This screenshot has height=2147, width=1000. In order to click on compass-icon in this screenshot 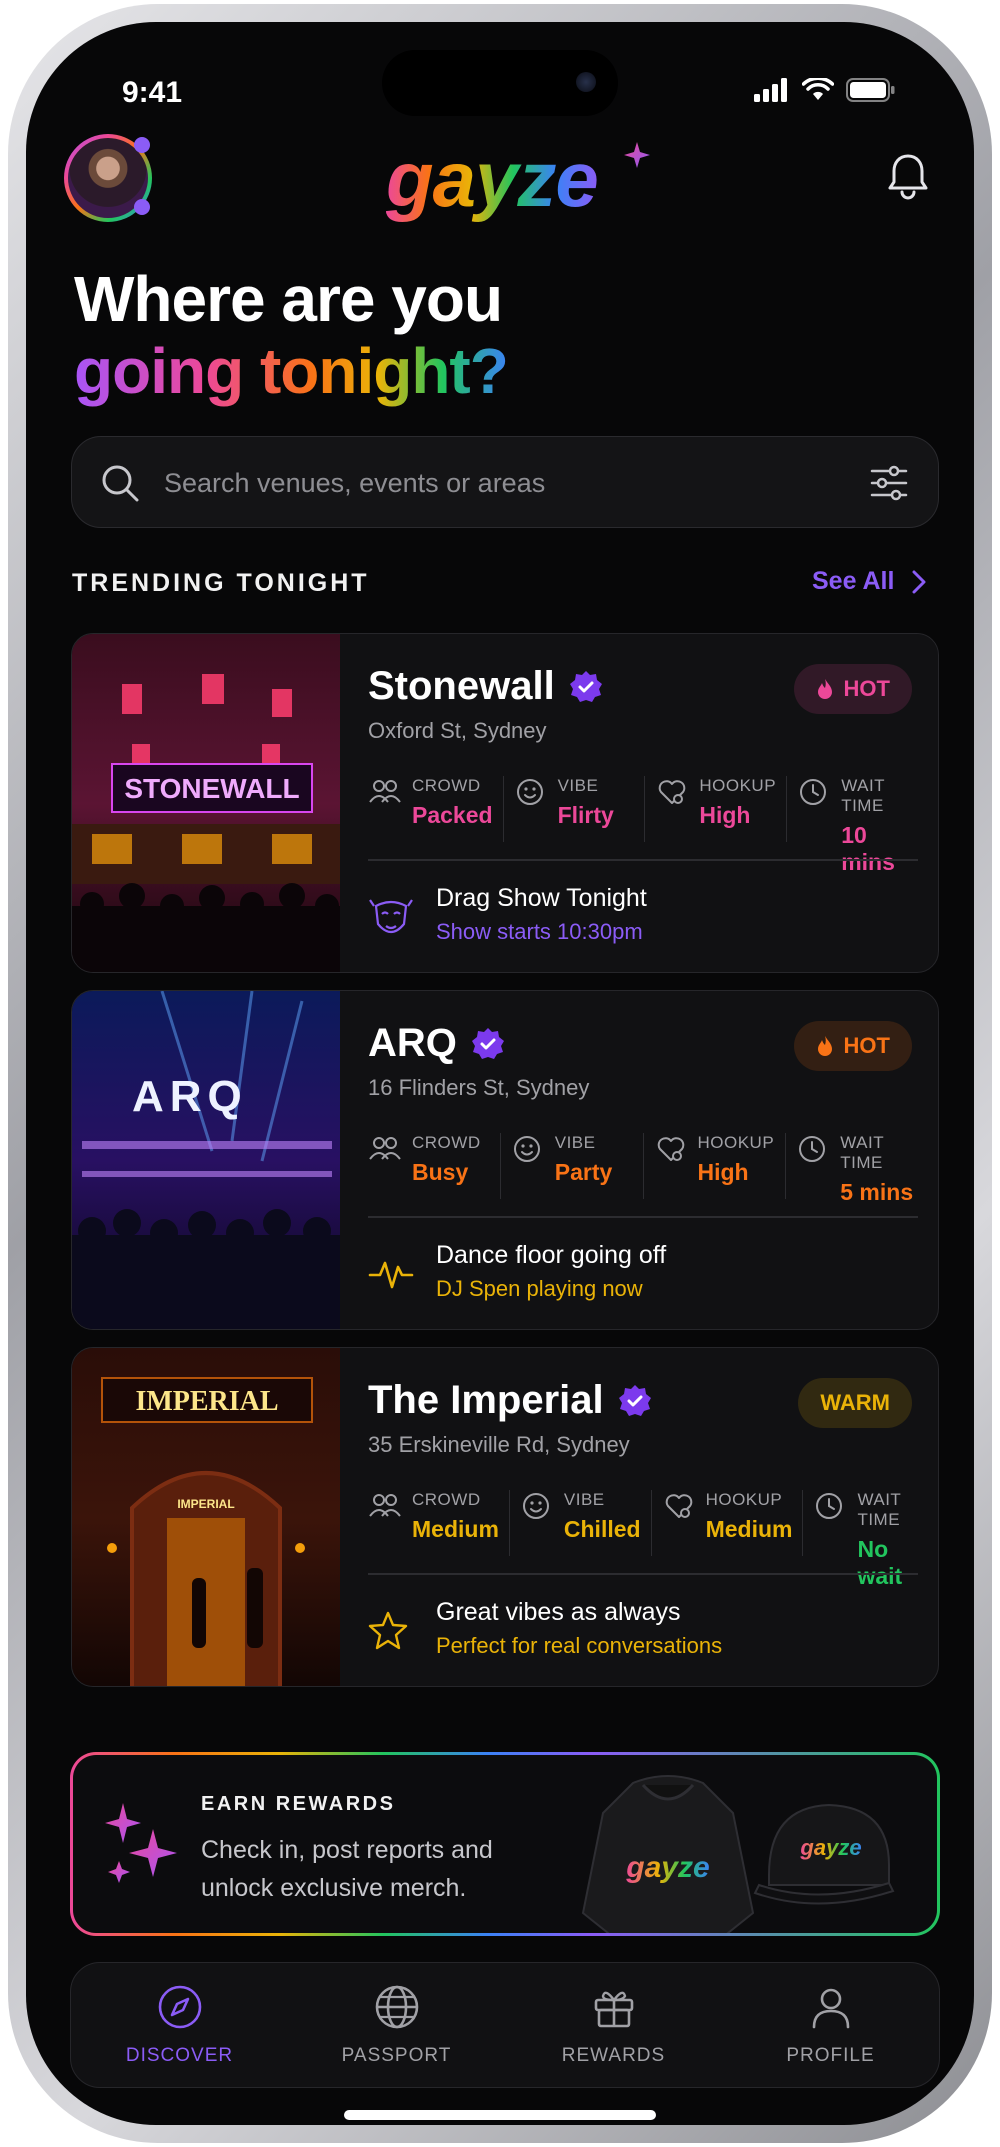, I will do `click(180, 2009)`.